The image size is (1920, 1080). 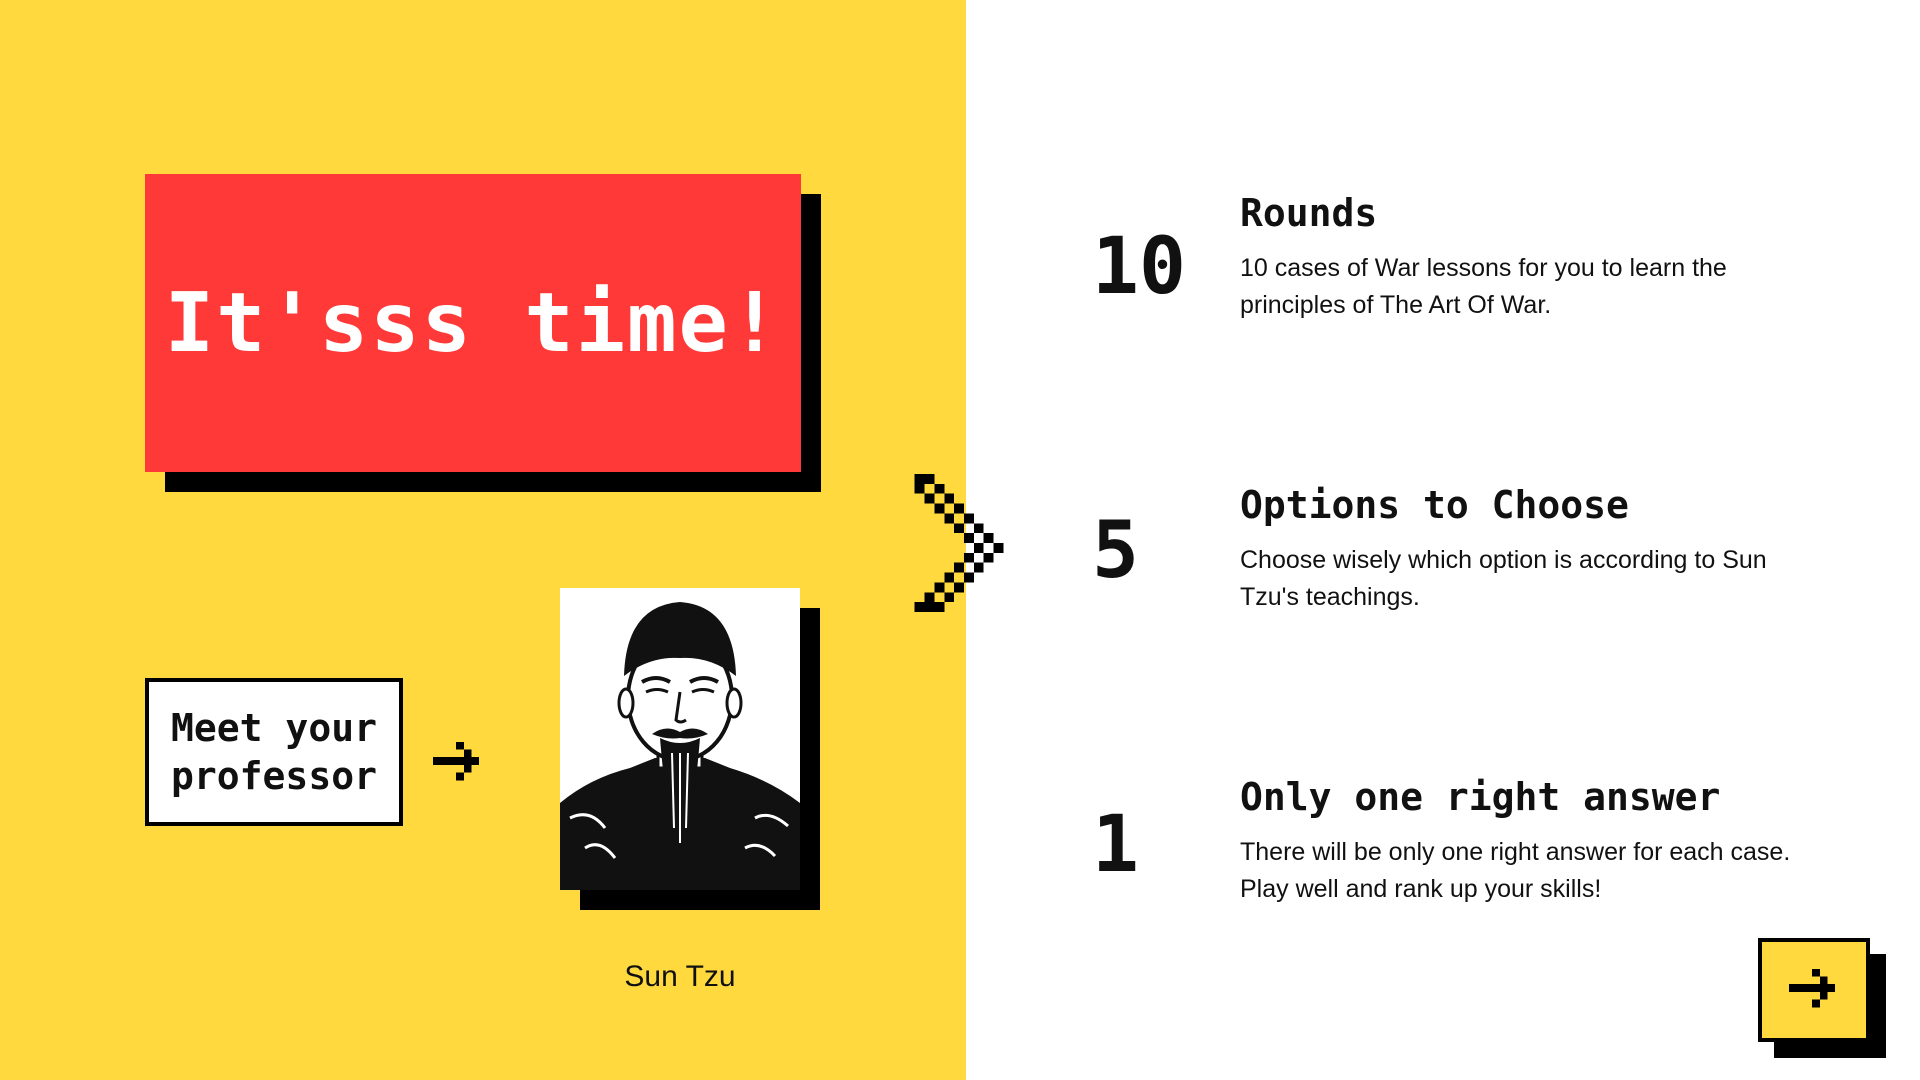 I want to click on meet-professor-box: Meet your professor, so click(x=274, y=752).